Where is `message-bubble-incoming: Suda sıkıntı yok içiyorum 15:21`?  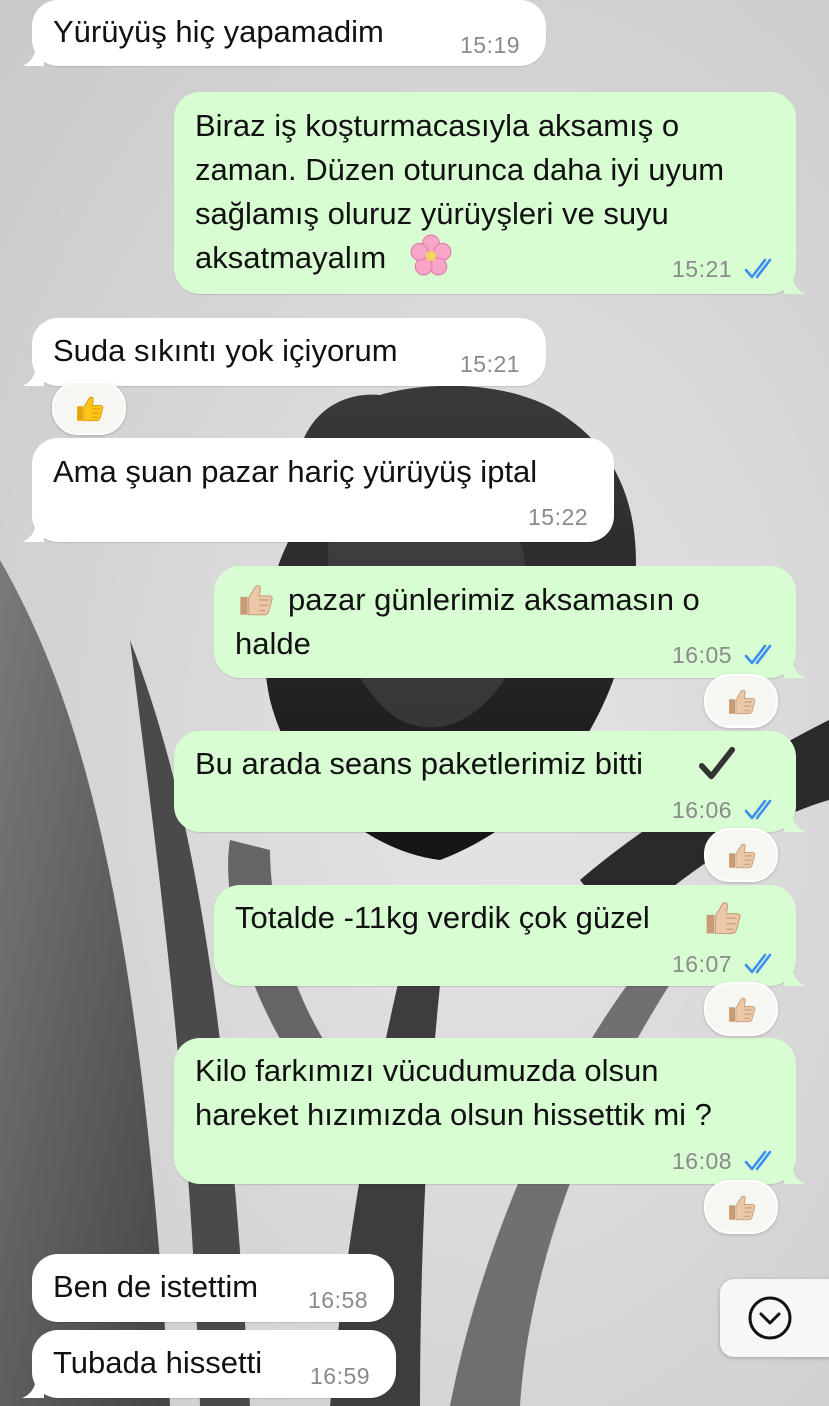 message-bubble-incoming: Suda sıkıntı yok içiyorum 15:21 is located at coordinates (284, 352).